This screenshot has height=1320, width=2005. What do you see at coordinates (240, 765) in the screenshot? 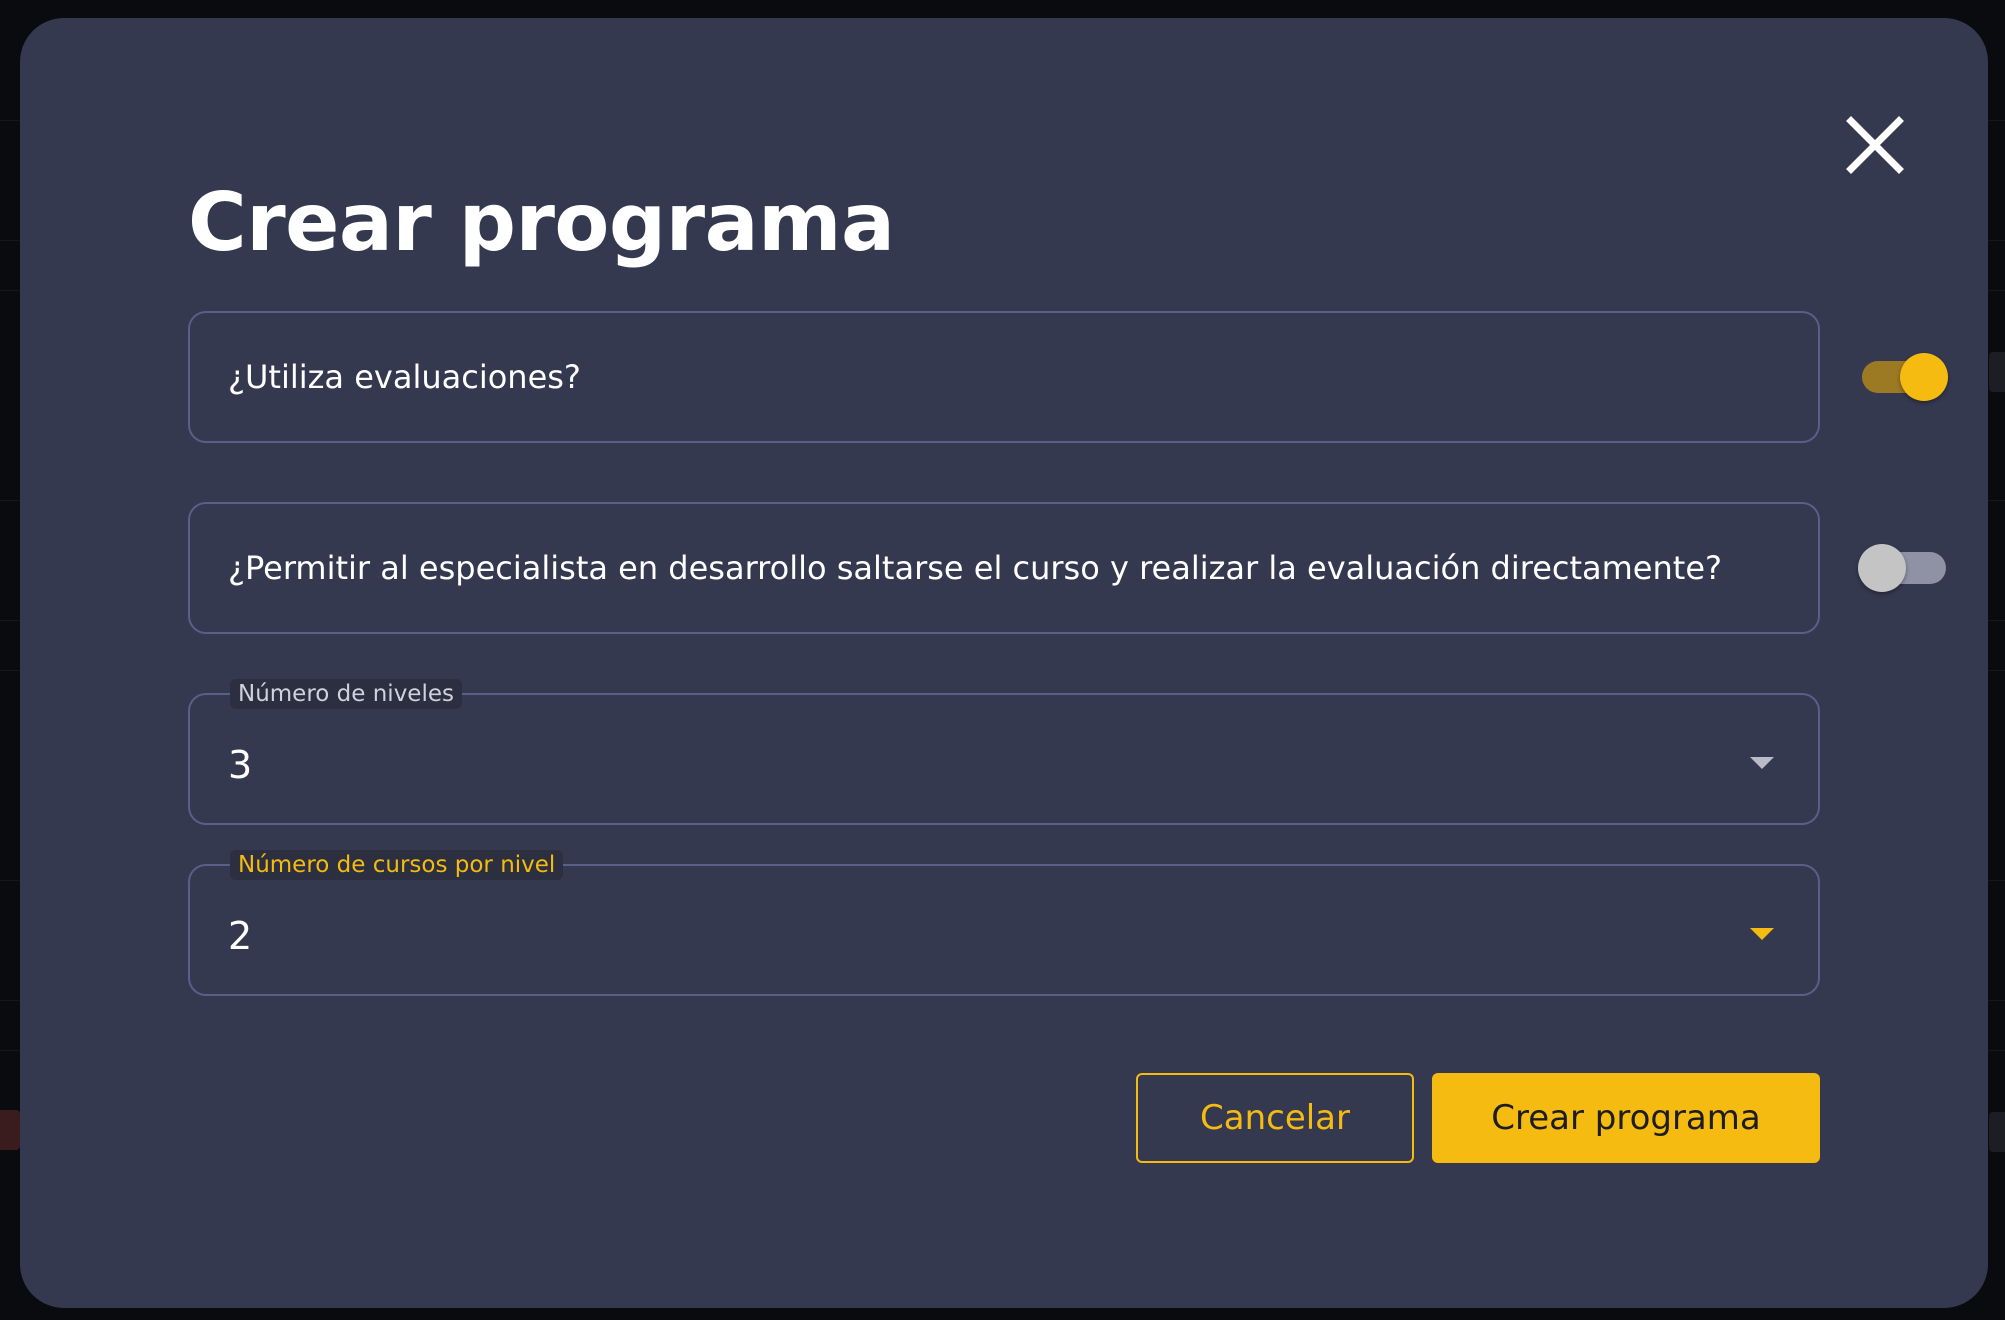
I see `levels-select-value: 3` at bounding box center [240, 765].